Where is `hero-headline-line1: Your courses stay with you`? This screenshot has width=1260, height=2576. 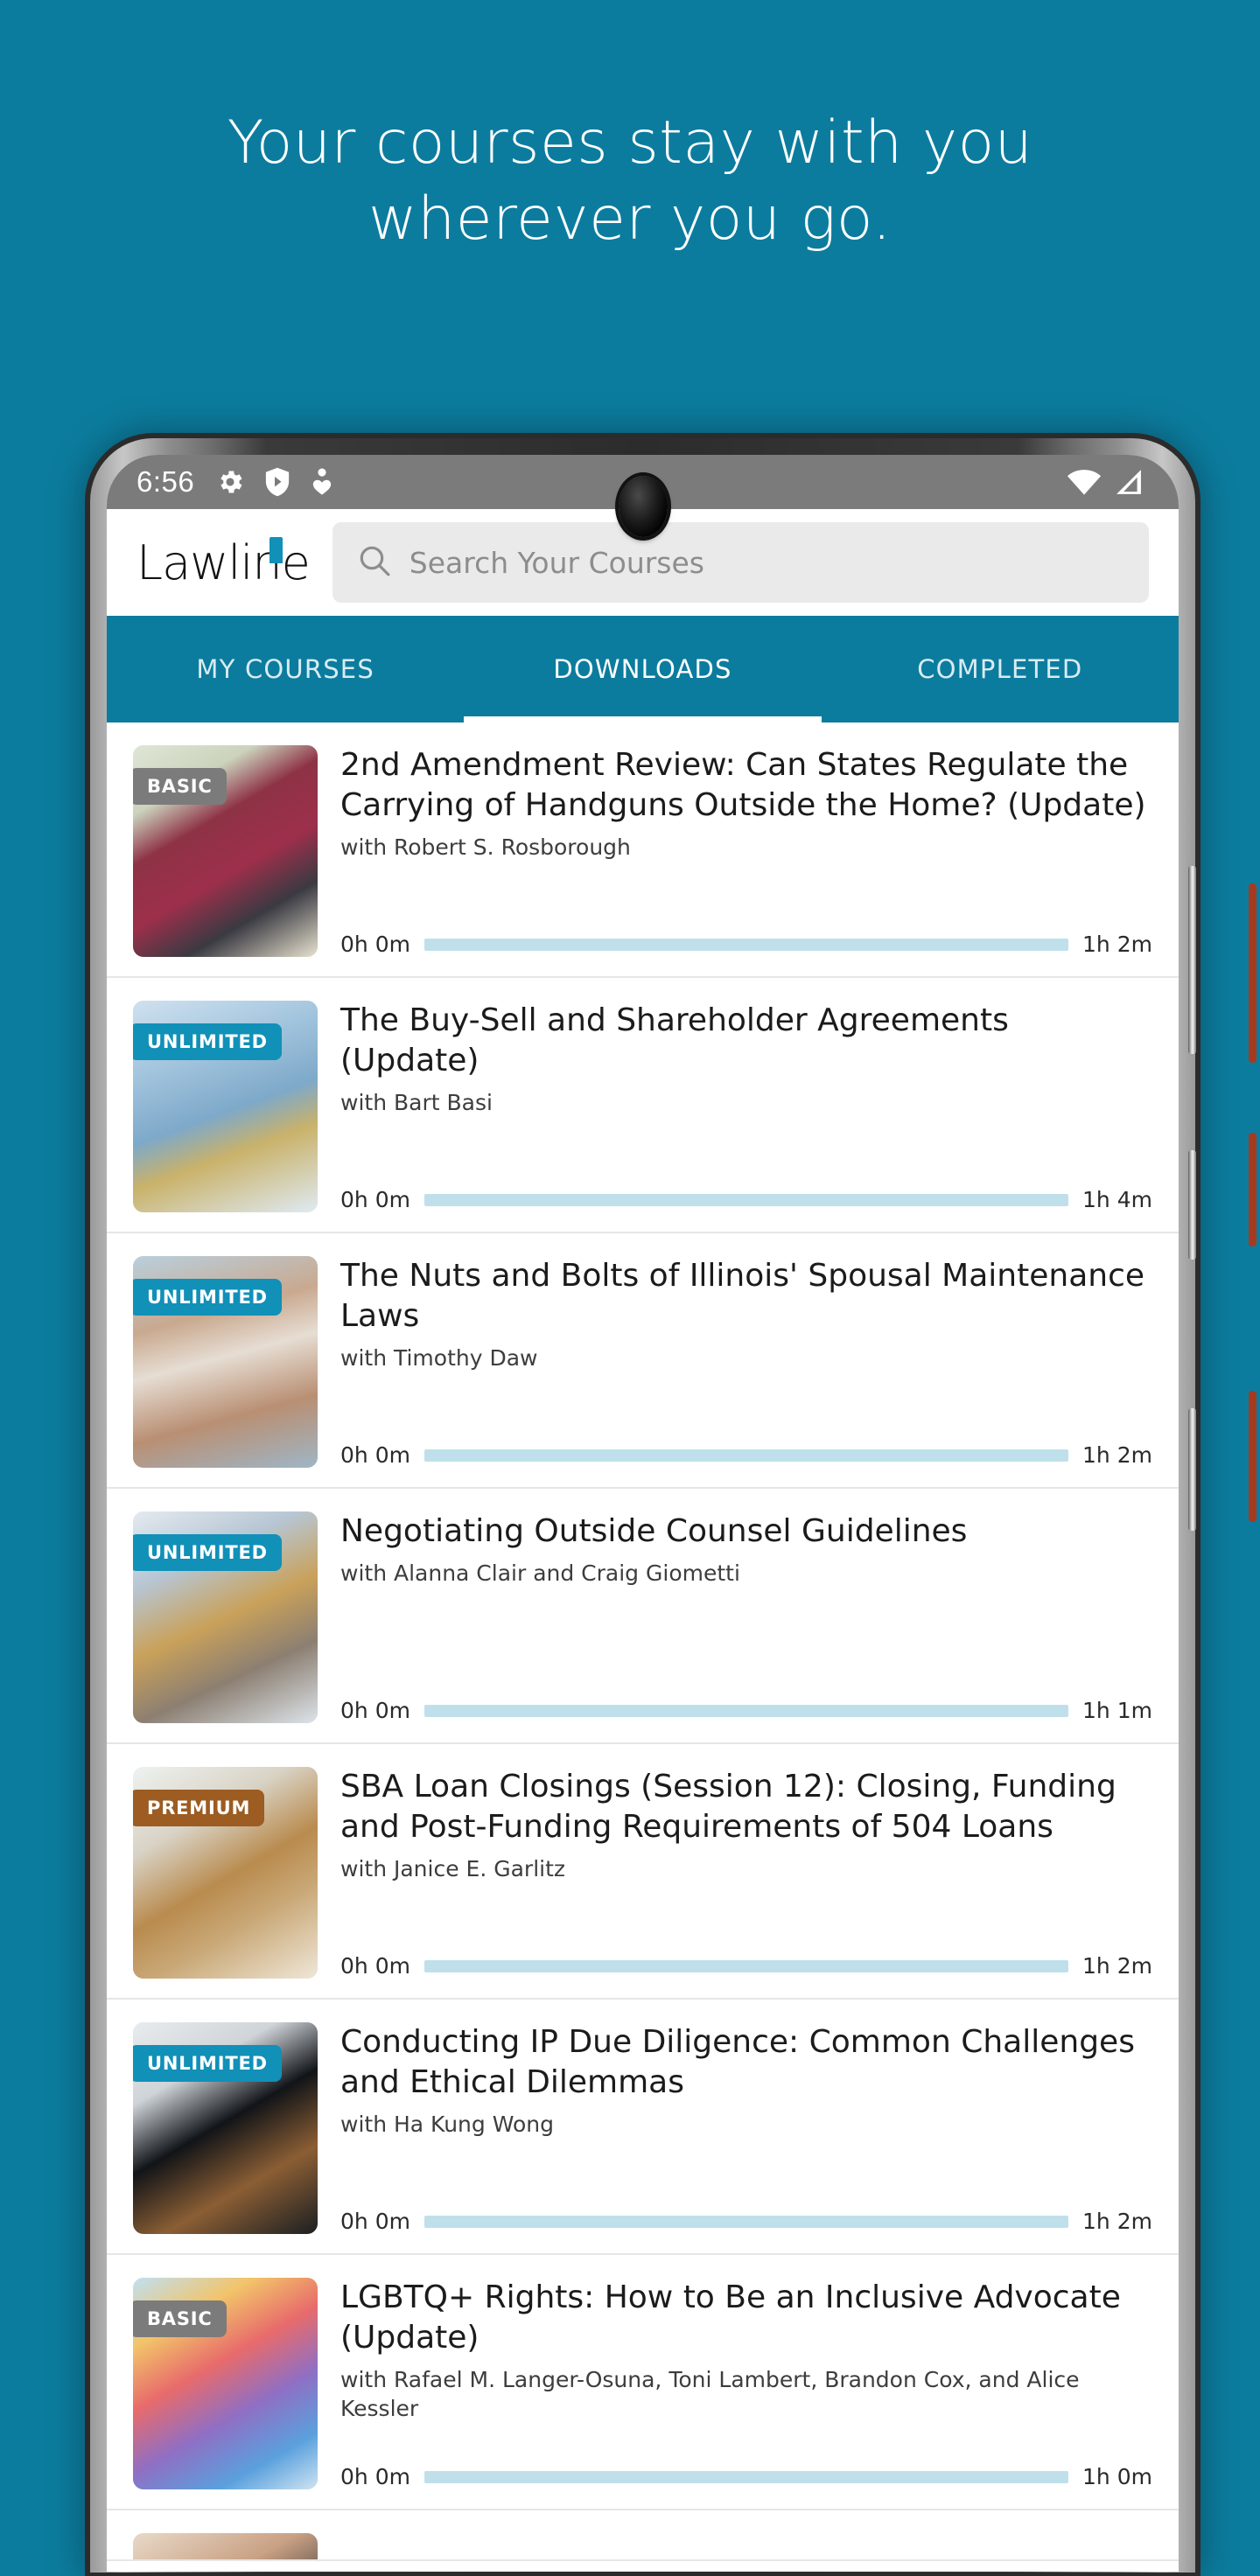 hero-headline-line1: Your courses stay with you is located at coordinates (630, 143).